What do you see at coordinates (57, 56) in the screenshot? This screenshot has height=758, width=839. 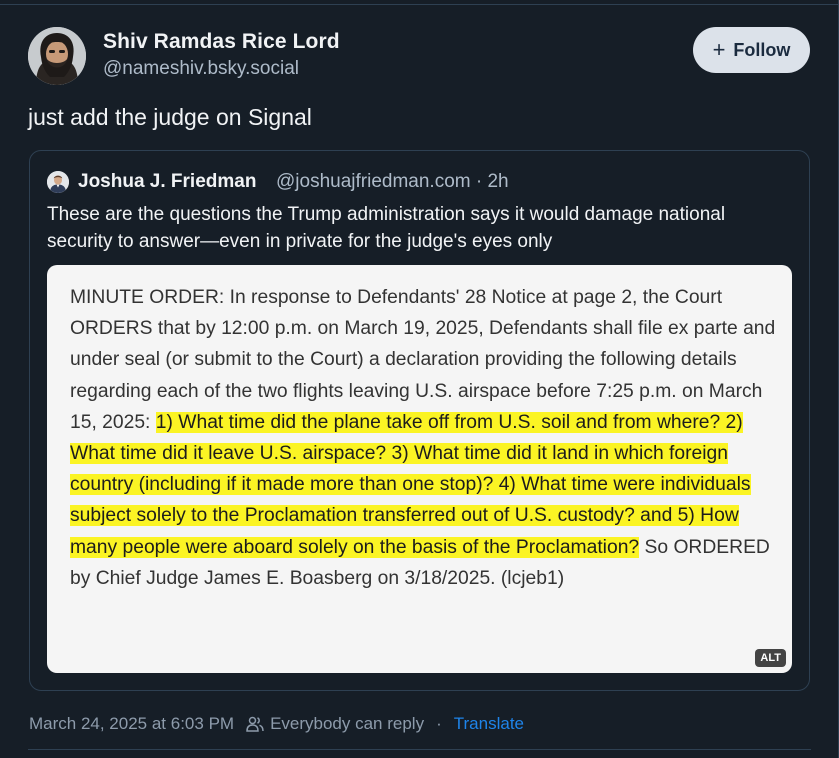 I see `author-avatar` at bounding box center [57, 56].